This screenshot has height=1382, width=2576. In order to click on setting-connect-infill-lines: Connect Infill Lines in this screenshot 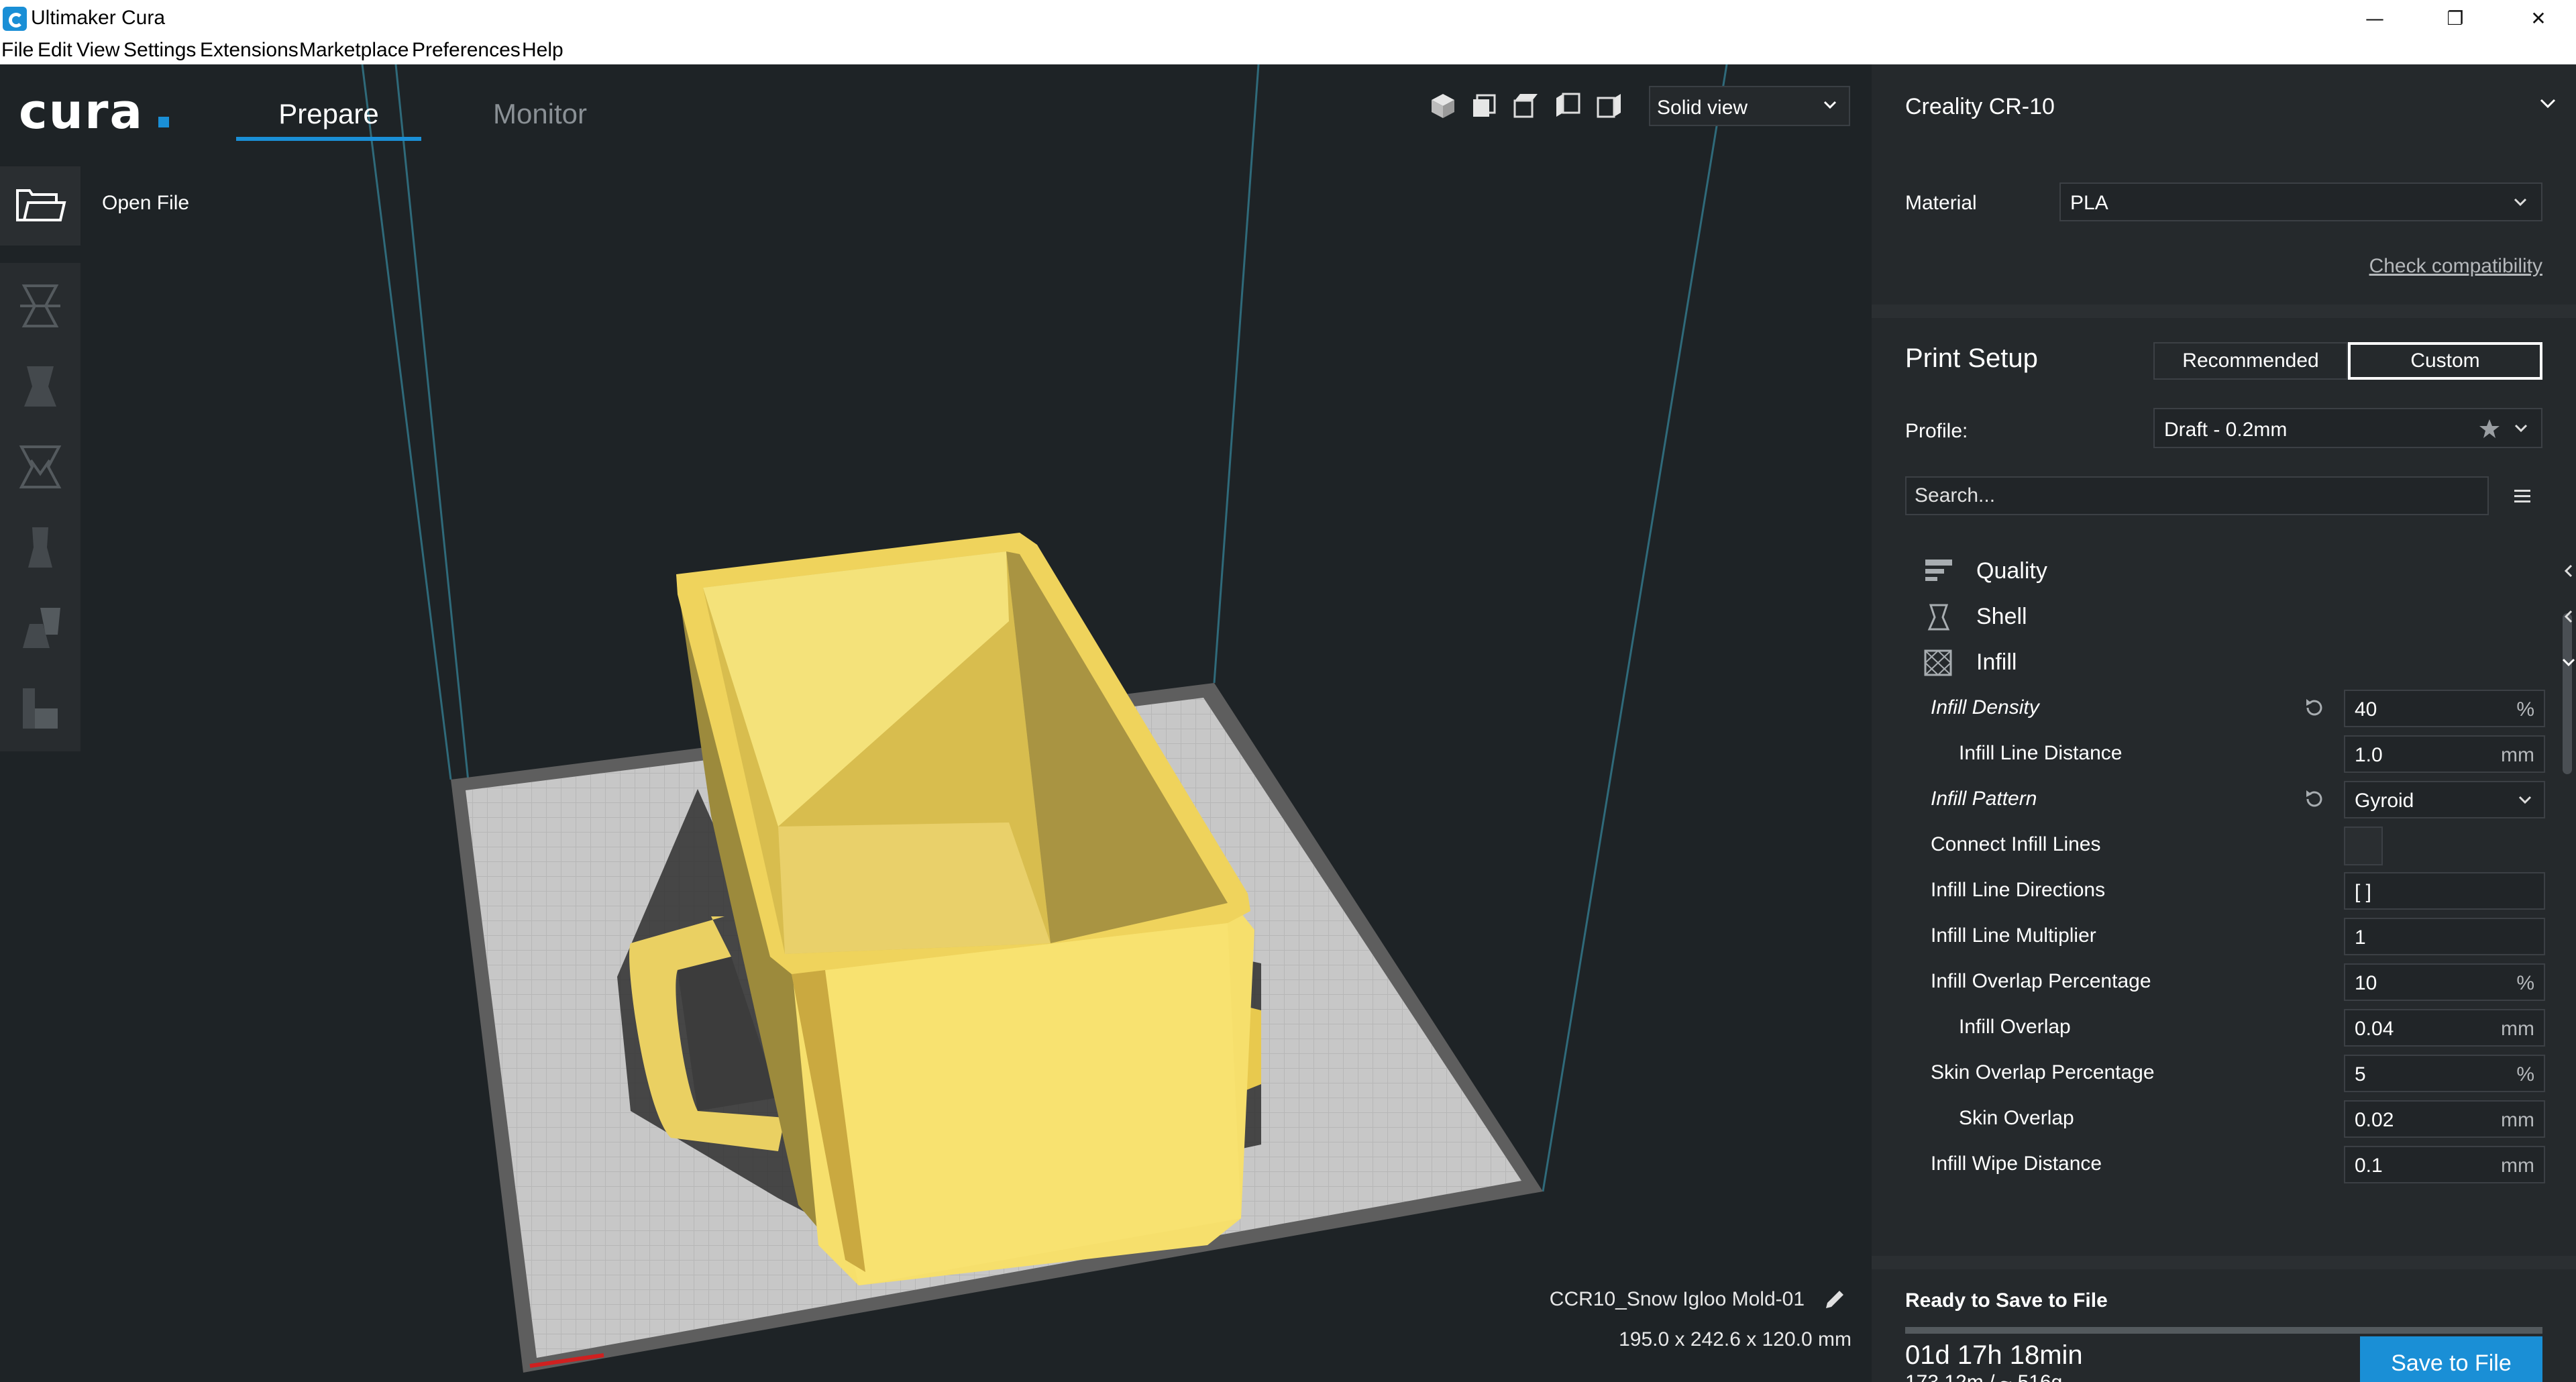, I will do `click(2239, 844)`.